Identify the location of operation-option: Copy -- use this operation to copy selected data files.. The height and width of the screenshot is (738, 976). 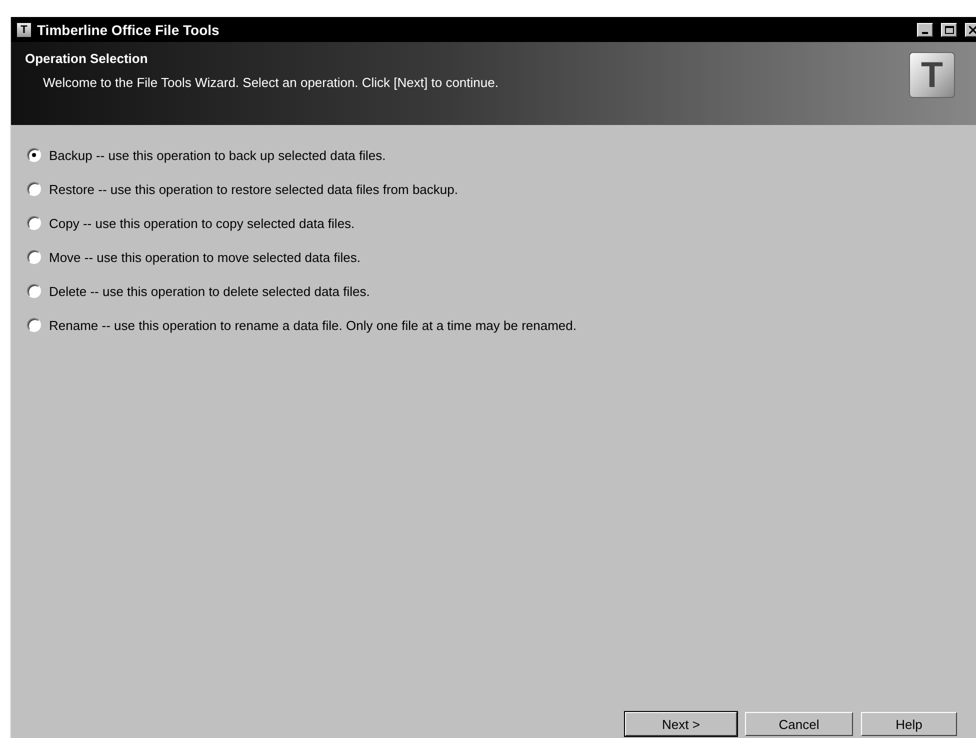
(501, 223).